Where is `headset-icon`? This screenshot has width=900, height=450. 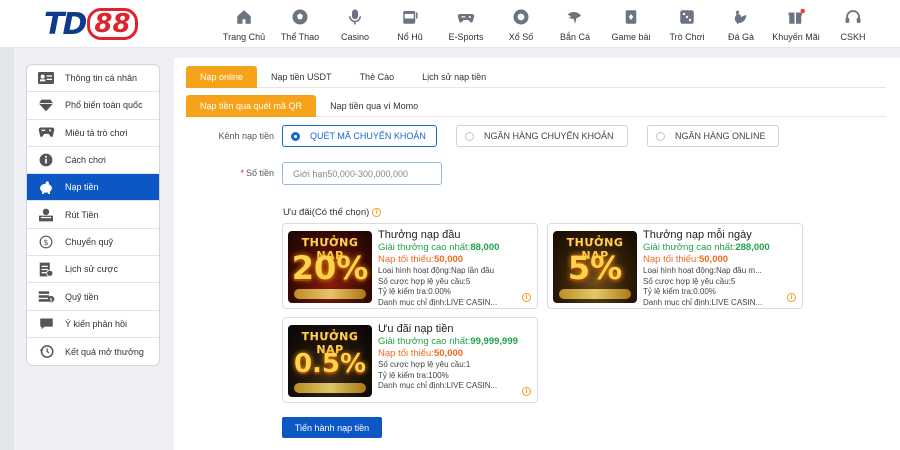
headset-icon is located at coordinates (853, 17).